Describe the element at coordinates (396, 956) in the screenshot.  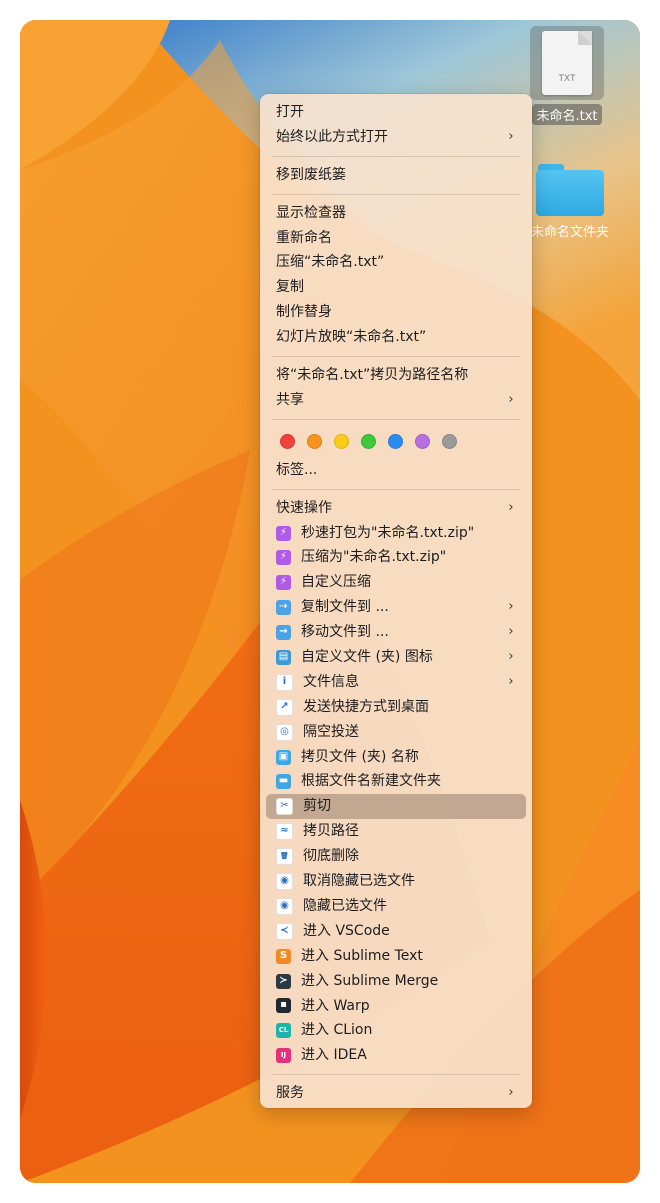
I see `menu-item-quick-action: S 进入 Sublime Text` at that location.